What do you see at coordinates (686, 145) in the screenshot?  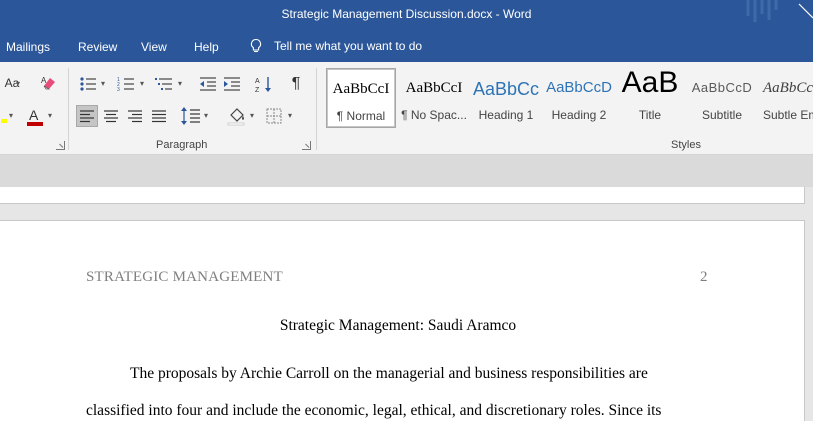 I see `styles-group-label: Styles` at bounding box center [686, 145].